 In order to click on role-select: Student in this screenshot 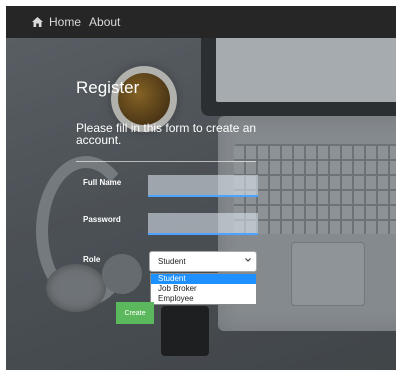, I will do `click(203, 261)`.